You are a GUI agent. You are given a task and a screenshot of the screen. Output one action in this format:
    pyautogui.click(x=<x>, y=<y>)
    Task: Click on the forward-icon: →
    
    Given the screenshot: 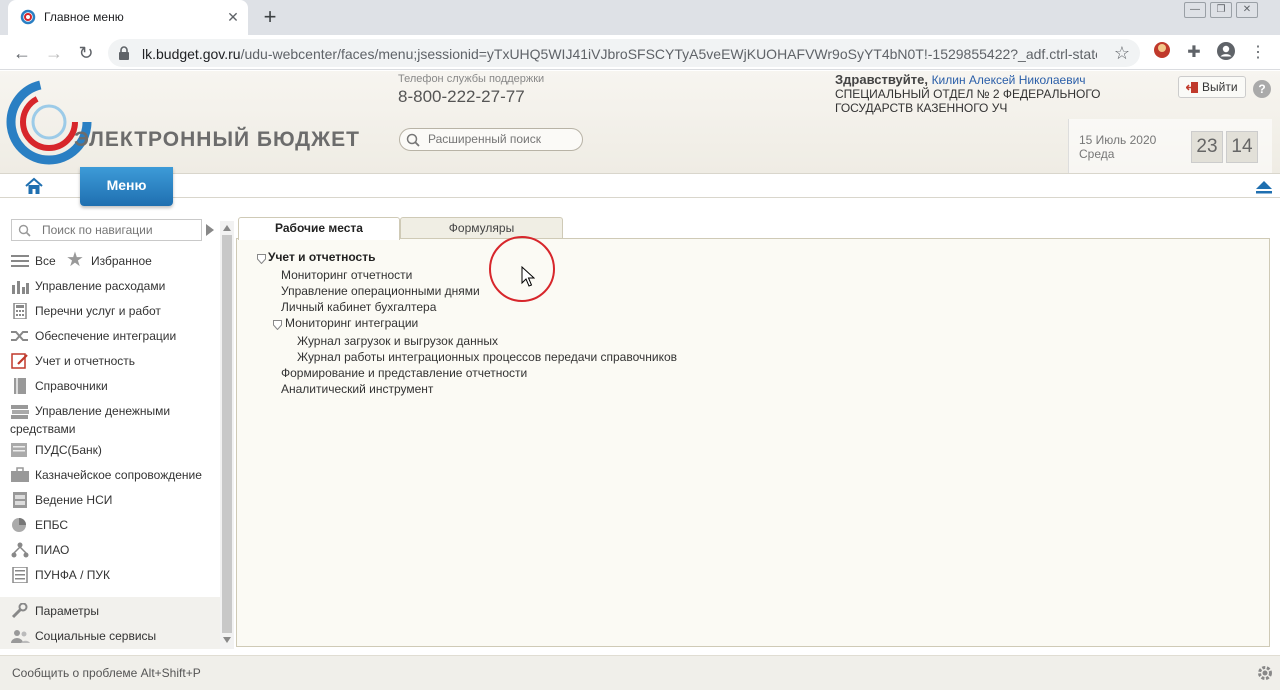 What is the action you would take?
    pyautogui.click(x=54, y=53)
    